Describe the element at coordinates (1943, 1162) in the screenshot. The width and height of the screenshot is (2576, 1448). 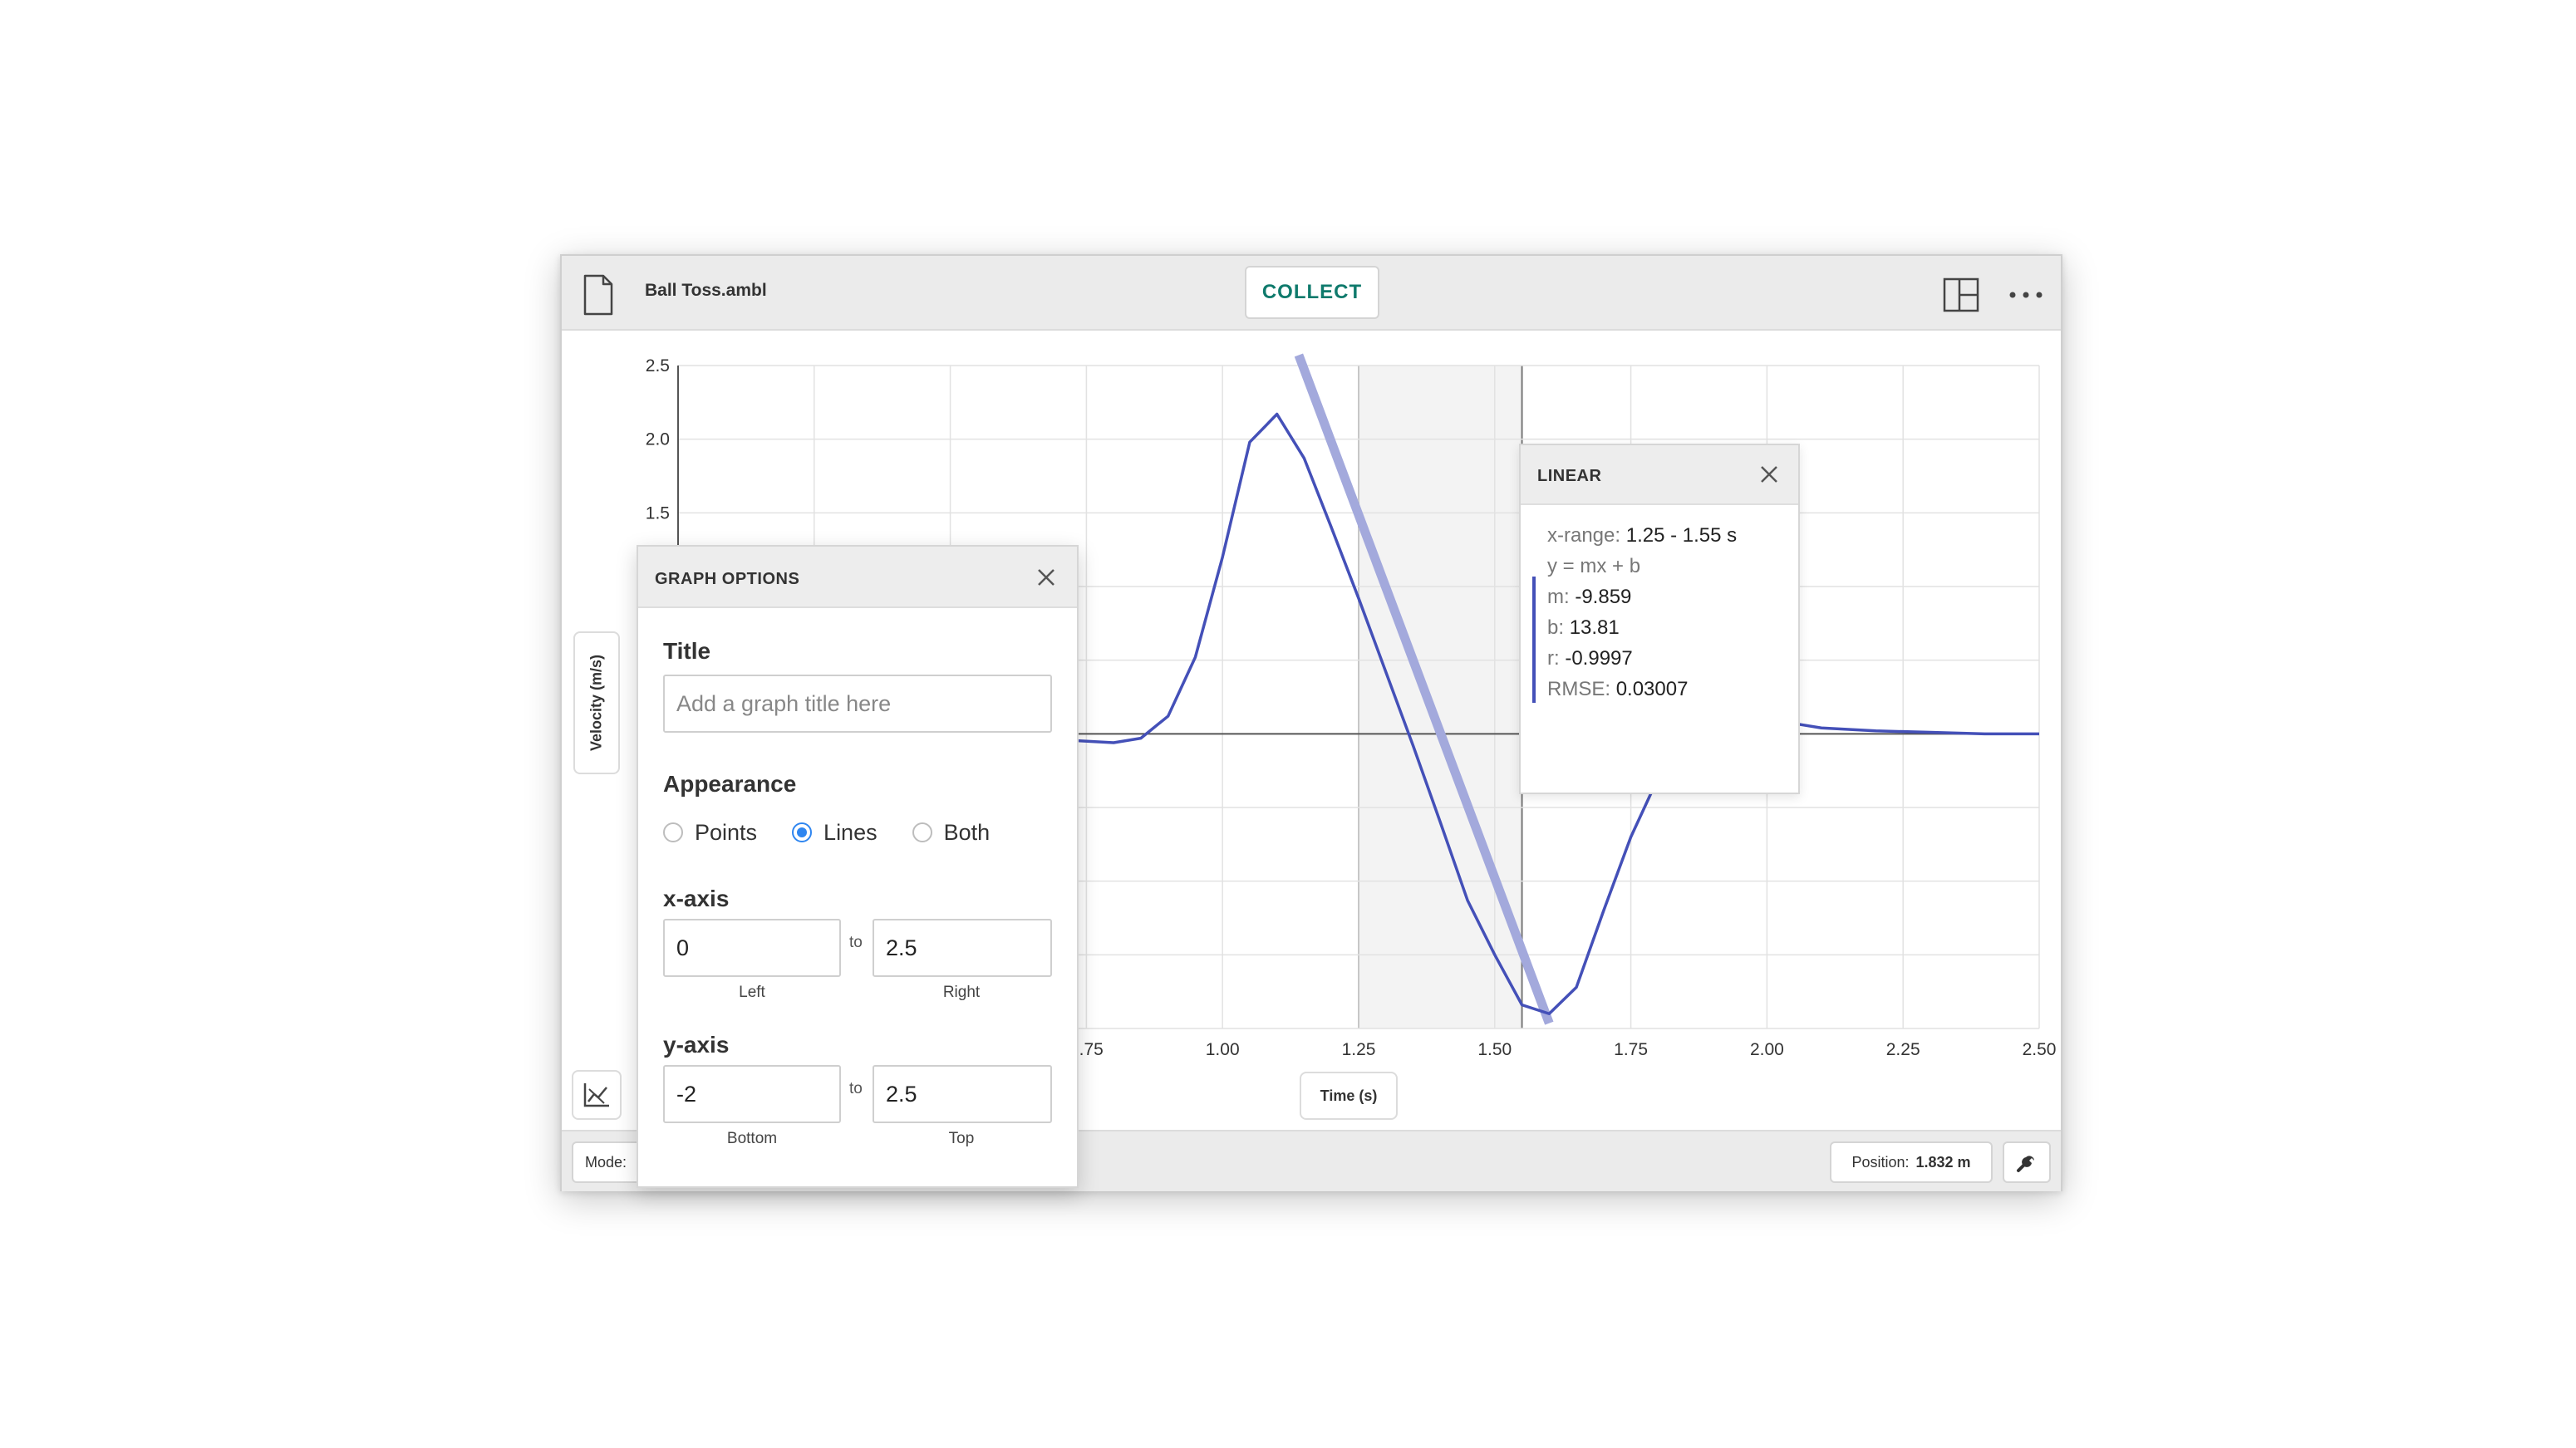
I see `position-value: 1.832 m` at that location.